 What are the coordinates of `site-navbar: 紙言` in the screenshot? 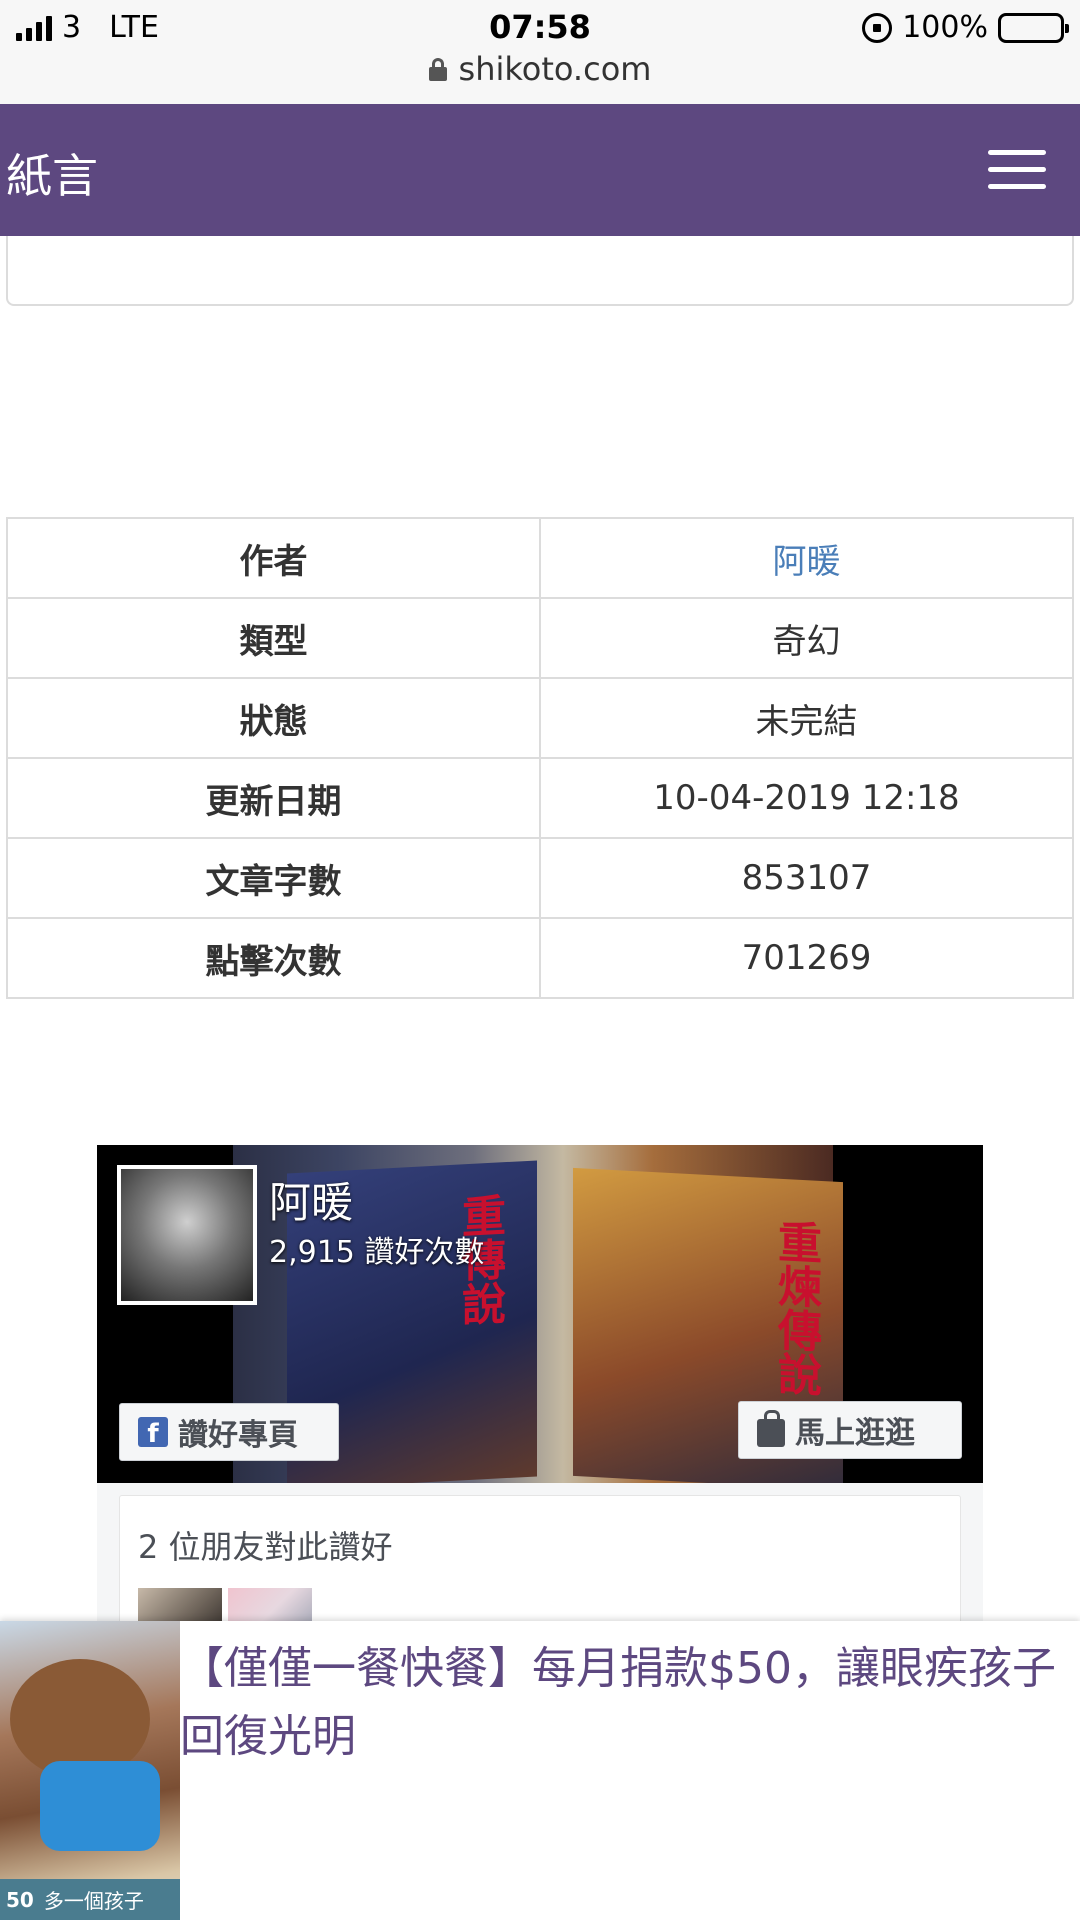 It's located at (540, 170).